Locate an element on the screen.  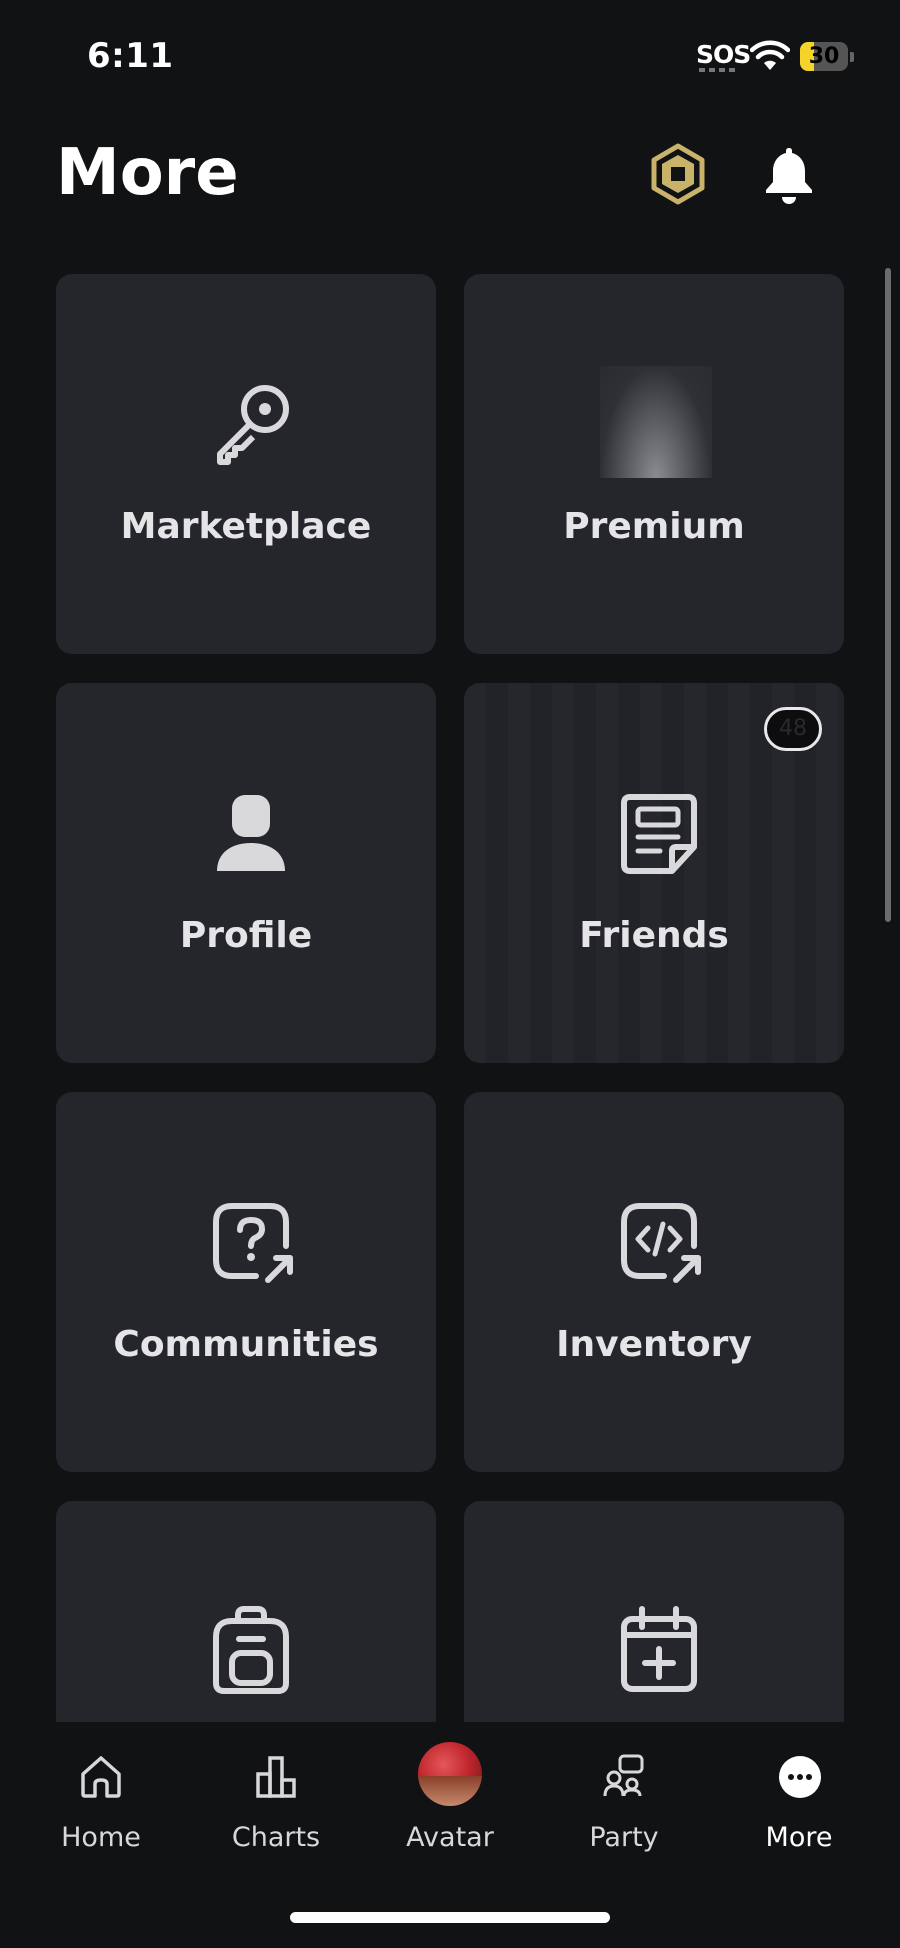
nav-item-charts: Charts is located at coordinates (276, 1797).